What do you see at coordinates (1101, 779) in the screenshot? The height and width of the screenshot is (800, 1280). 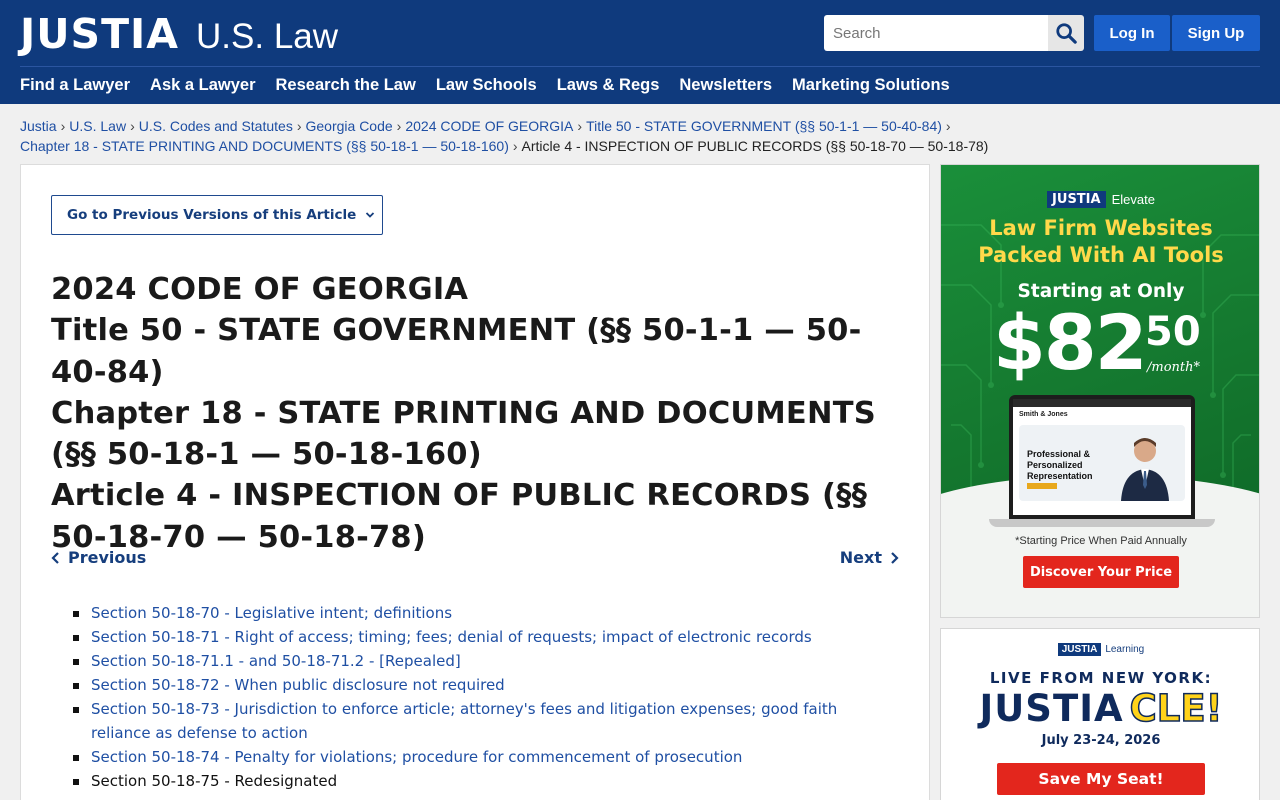 I see `save-my-seat-button: Save My Seat!` at bounding box center [1101, 779].